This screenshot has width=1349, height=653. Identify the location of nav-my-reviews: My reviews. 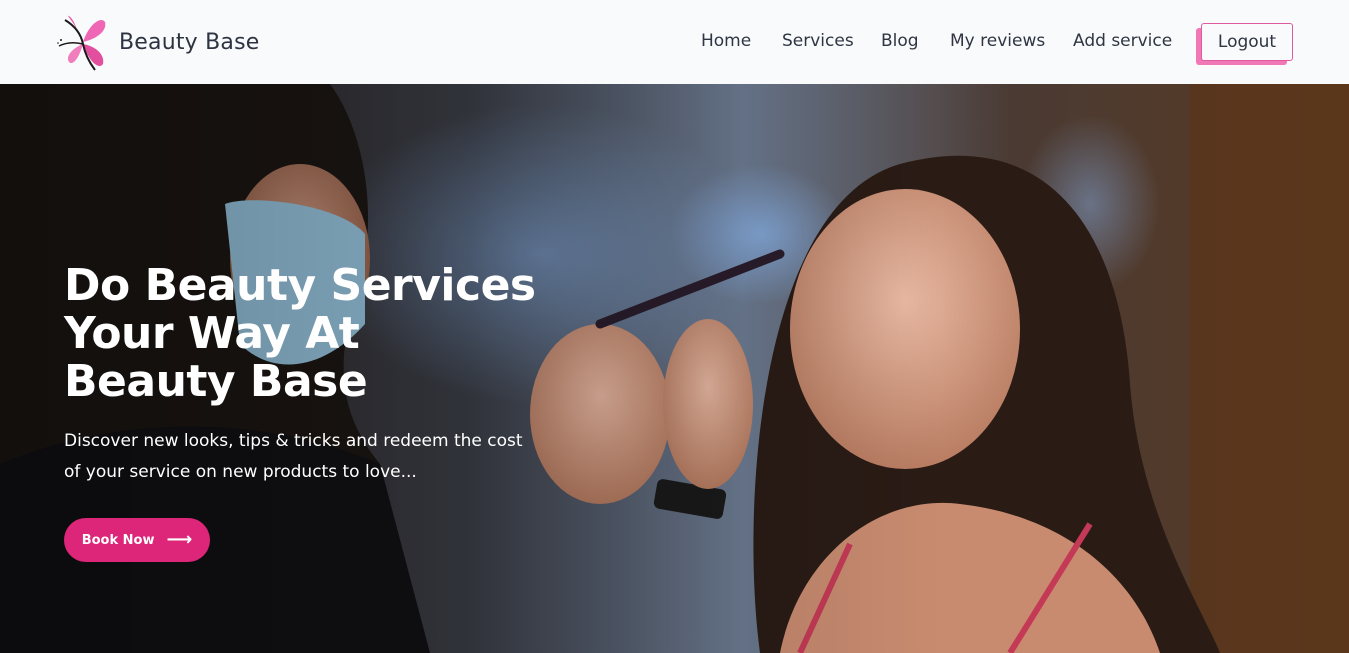
(997, 41).